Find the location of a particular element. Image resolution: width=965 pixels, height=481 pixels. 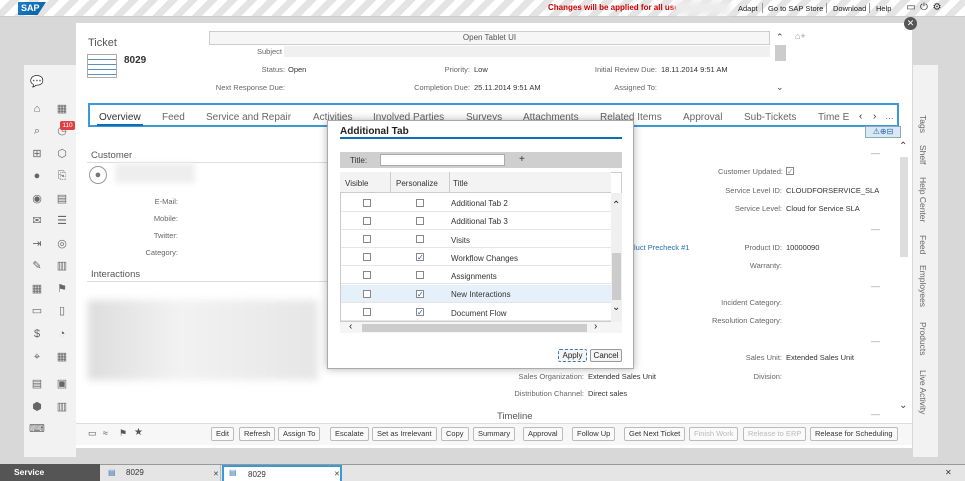

tab-service-and-repair: Service and Repair is located at coordinates (248, 117).